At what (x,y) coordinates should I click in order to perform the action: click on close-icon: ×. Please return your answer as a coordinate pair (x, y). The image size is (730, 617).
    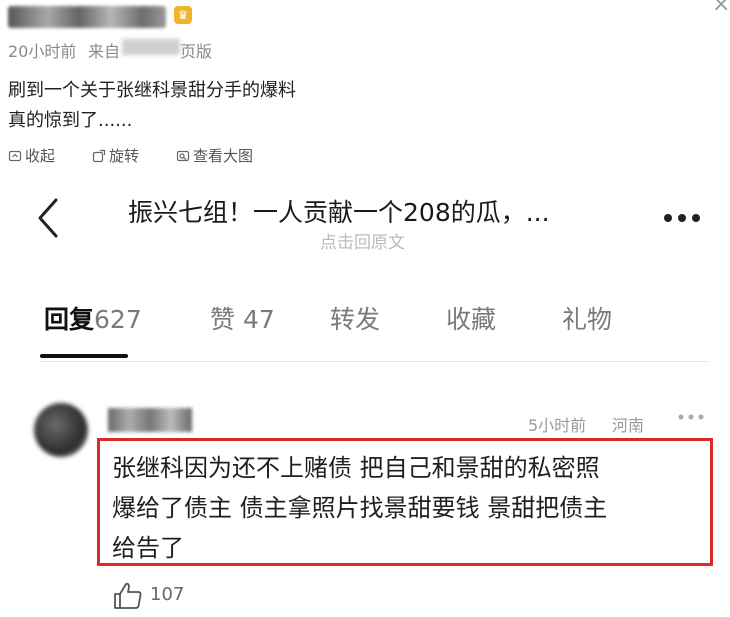
    Looking at the image, I should click on (721, 8).